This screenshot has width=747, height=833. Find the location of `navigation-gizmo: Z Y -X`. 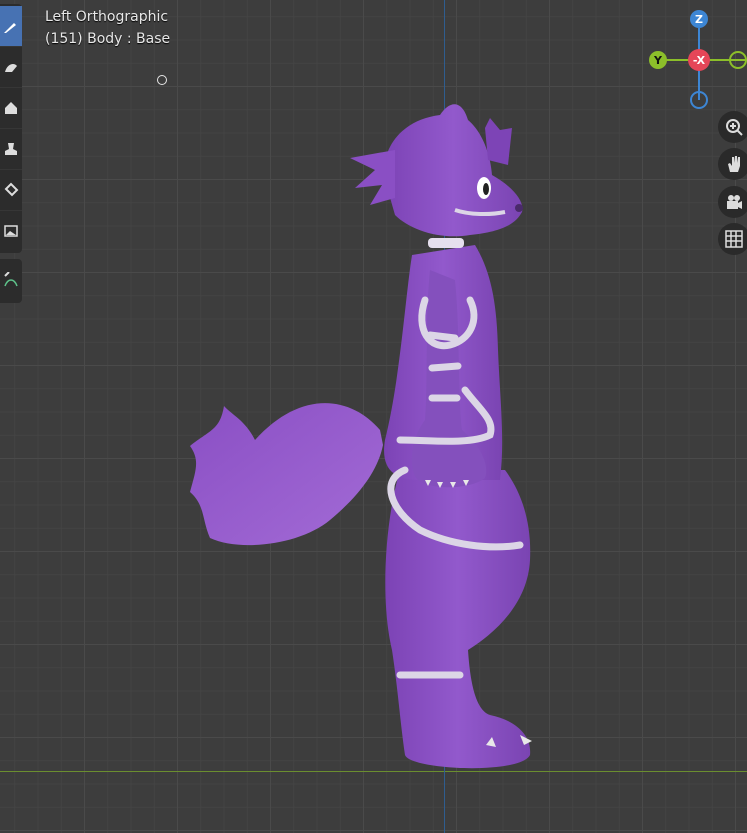

navigation-gizmo: Z Y -X is located at coordinates (693, 60).